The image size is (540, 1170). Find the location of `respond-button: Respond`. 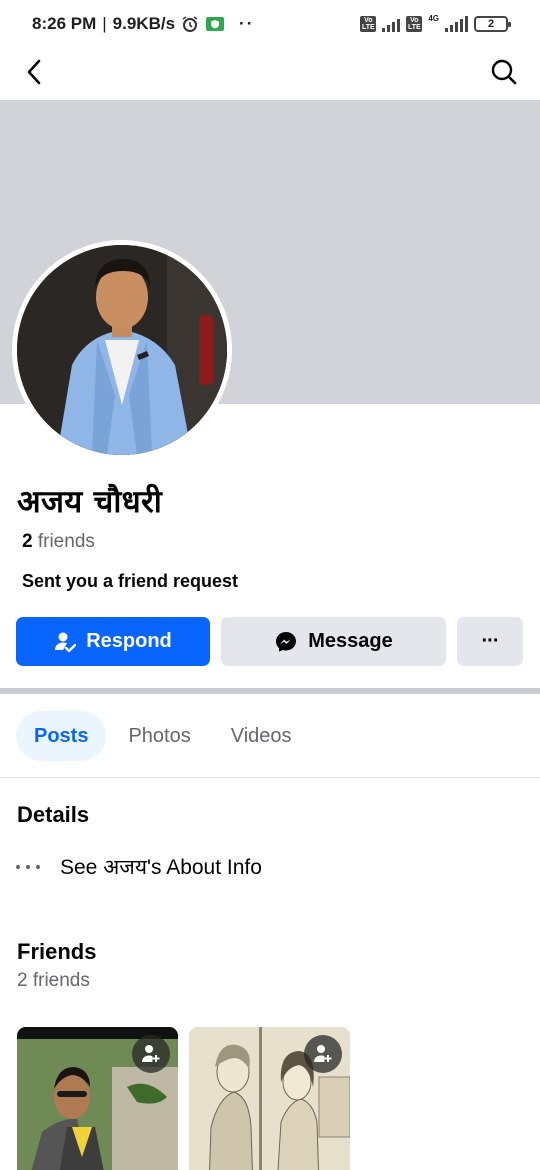

respond-button: Respond is located at coordinates (113, 641).